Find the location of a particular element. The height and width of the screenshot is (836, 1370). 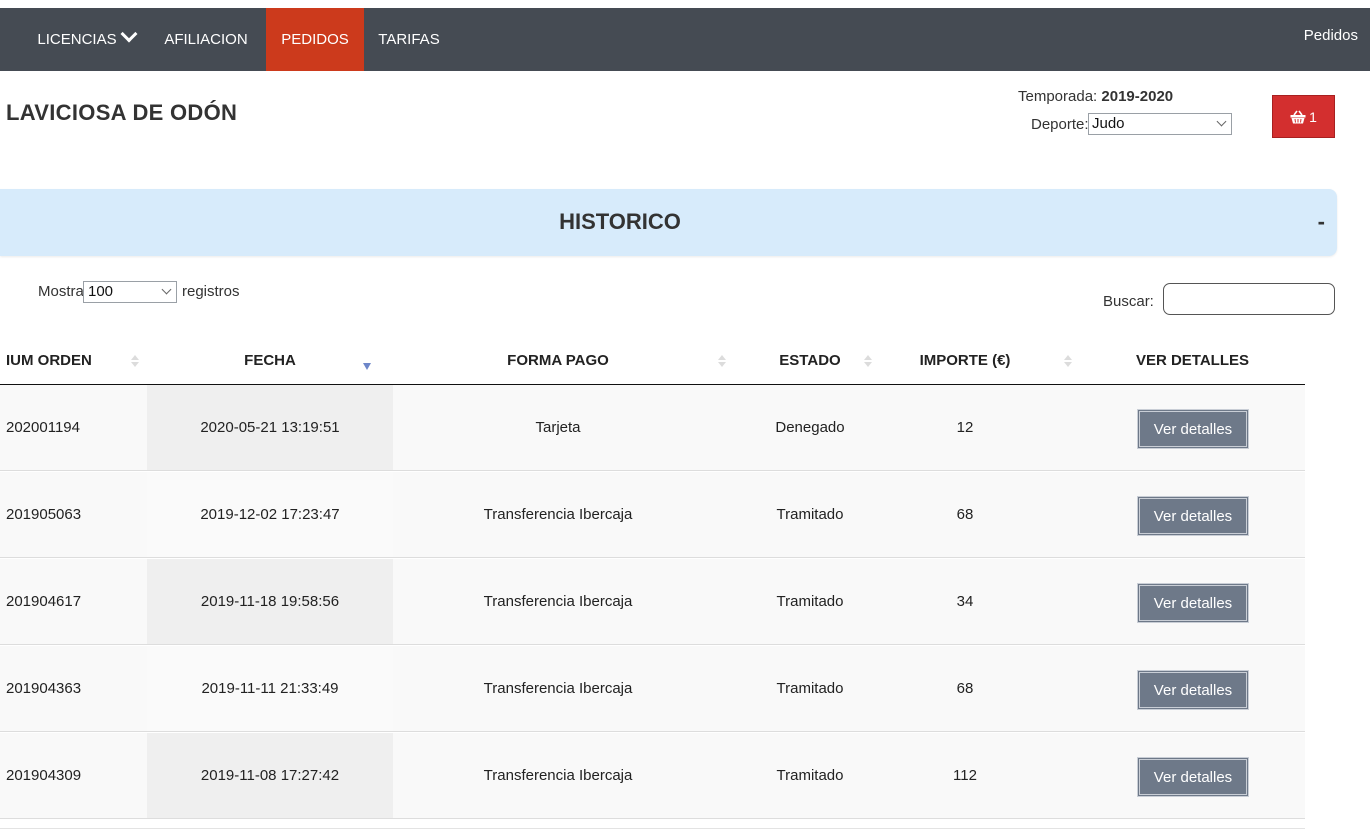

cell-num-orden: 201904363 is located at coordinates (44, 688).